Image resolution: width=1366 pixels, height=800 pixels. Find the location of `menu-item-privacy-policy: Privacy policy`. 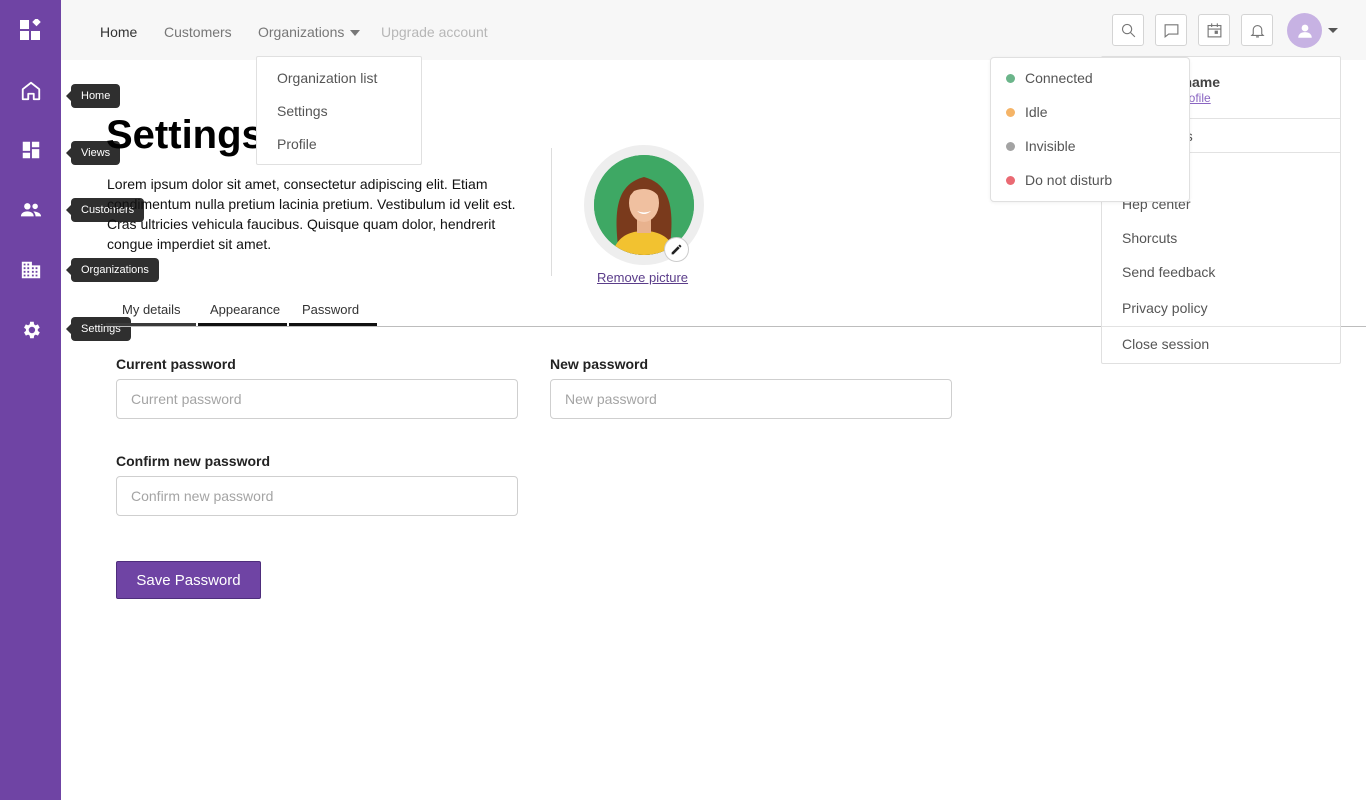

menu-item-privacy-policy: Privacy policy is located at coordinates (1165, 308).